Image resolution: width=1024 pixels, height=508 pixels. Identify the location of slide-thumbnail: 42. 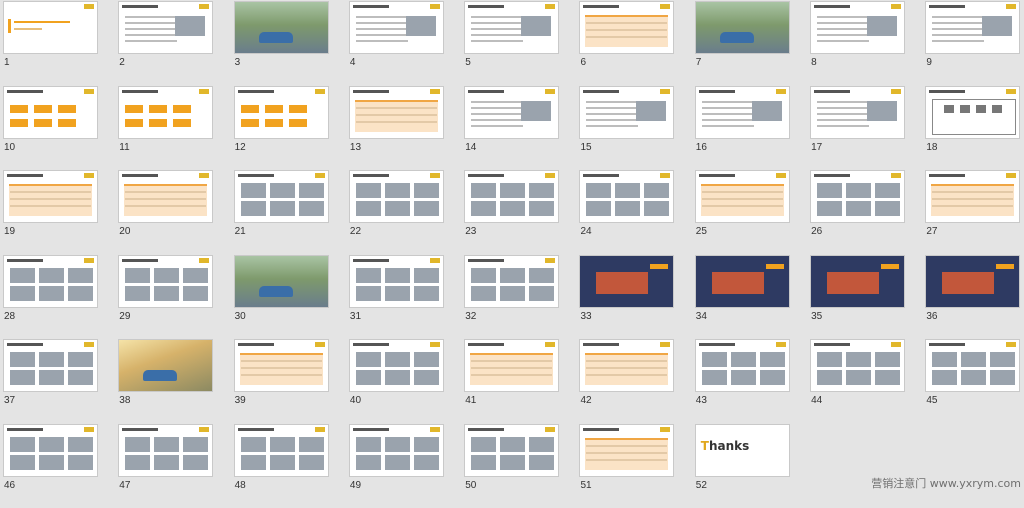
(626, 381).